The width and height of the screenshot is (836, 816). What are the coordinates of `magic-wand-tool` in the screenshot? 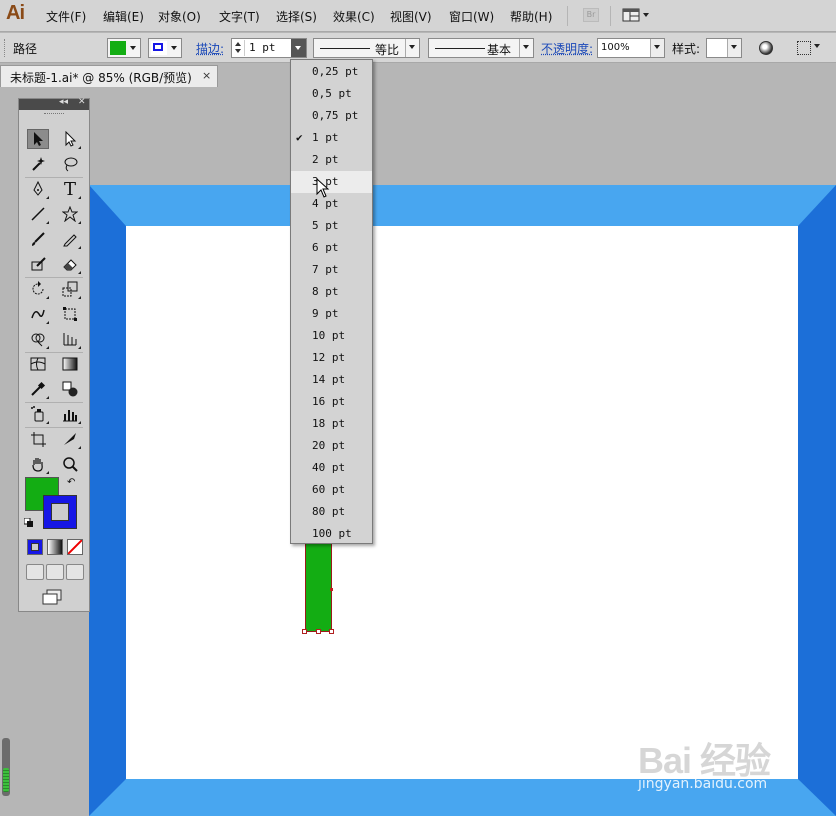 It's located at (38, 164).